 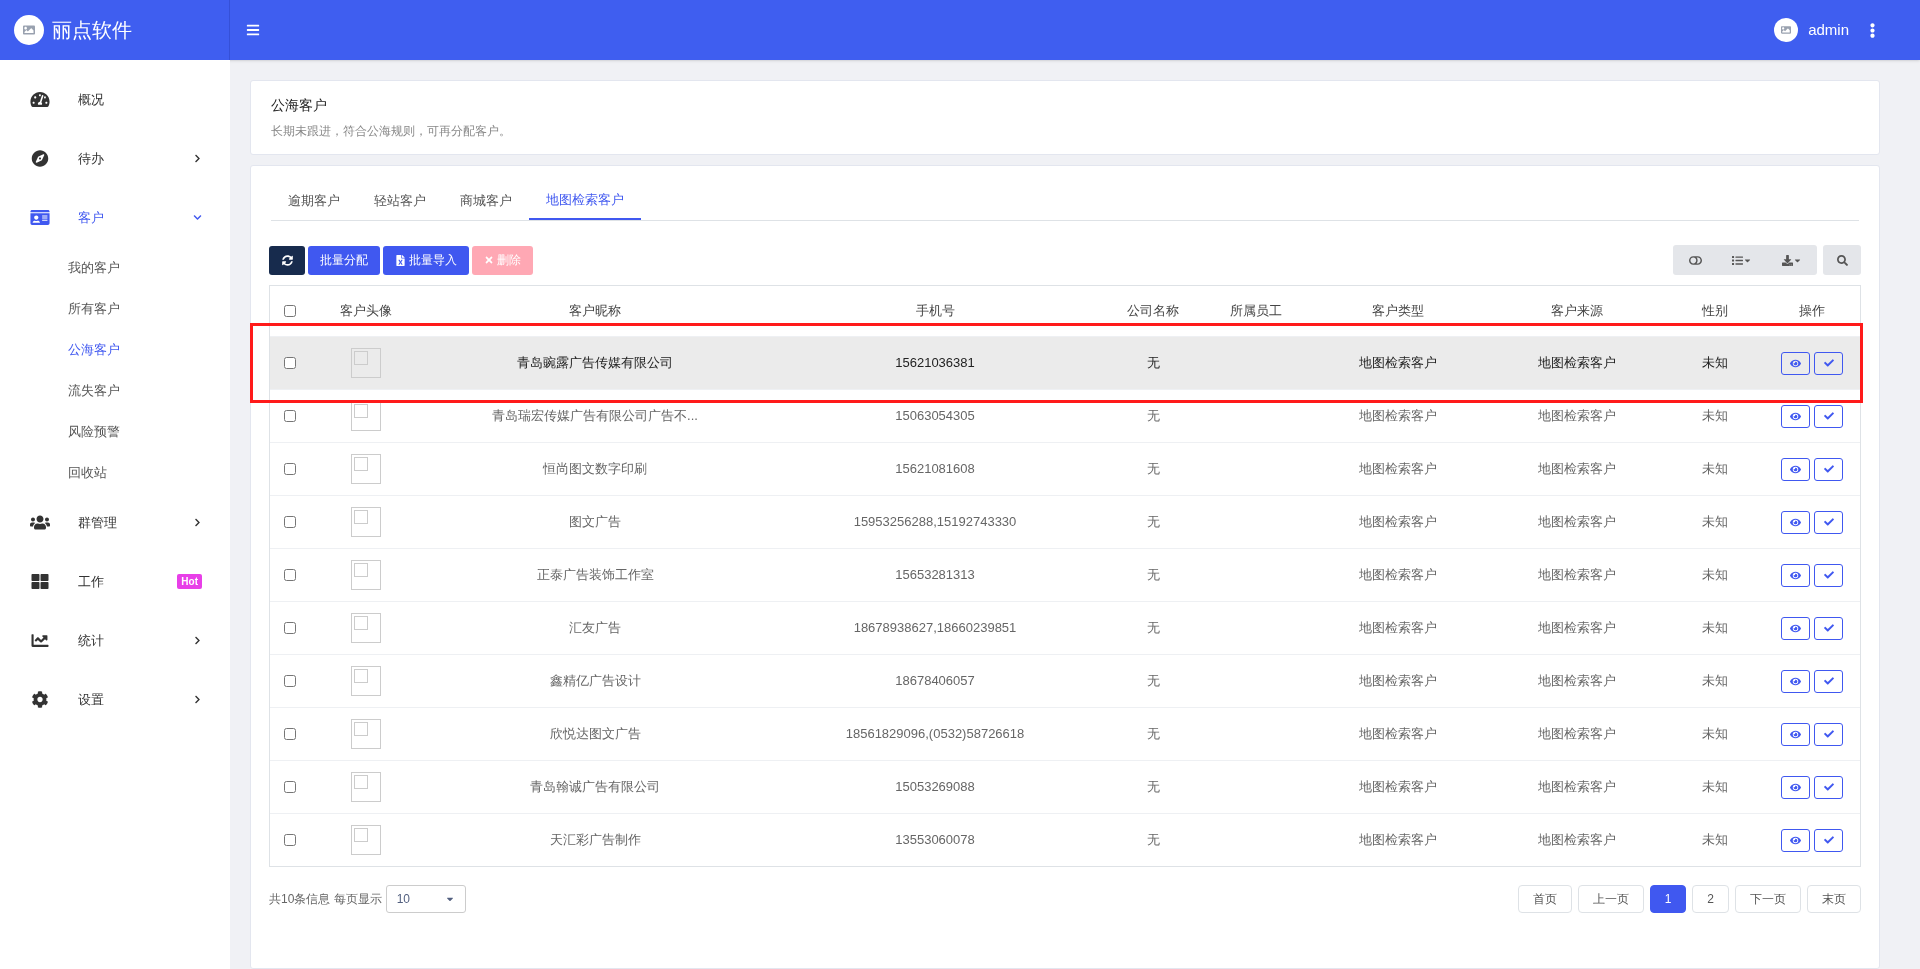 What do you see at coordinates (40, 99) in the screenshot?
I see `dashboard-icon` at bounding box center [40, 99].